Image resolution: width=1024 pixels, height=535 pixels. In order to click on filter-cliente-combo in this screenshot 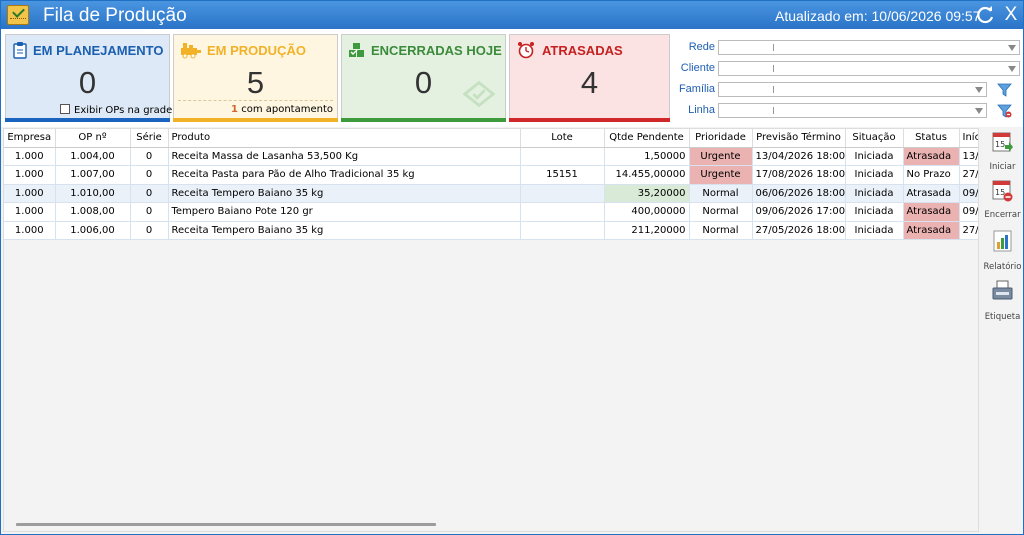, I will do `click(869, 68)`.